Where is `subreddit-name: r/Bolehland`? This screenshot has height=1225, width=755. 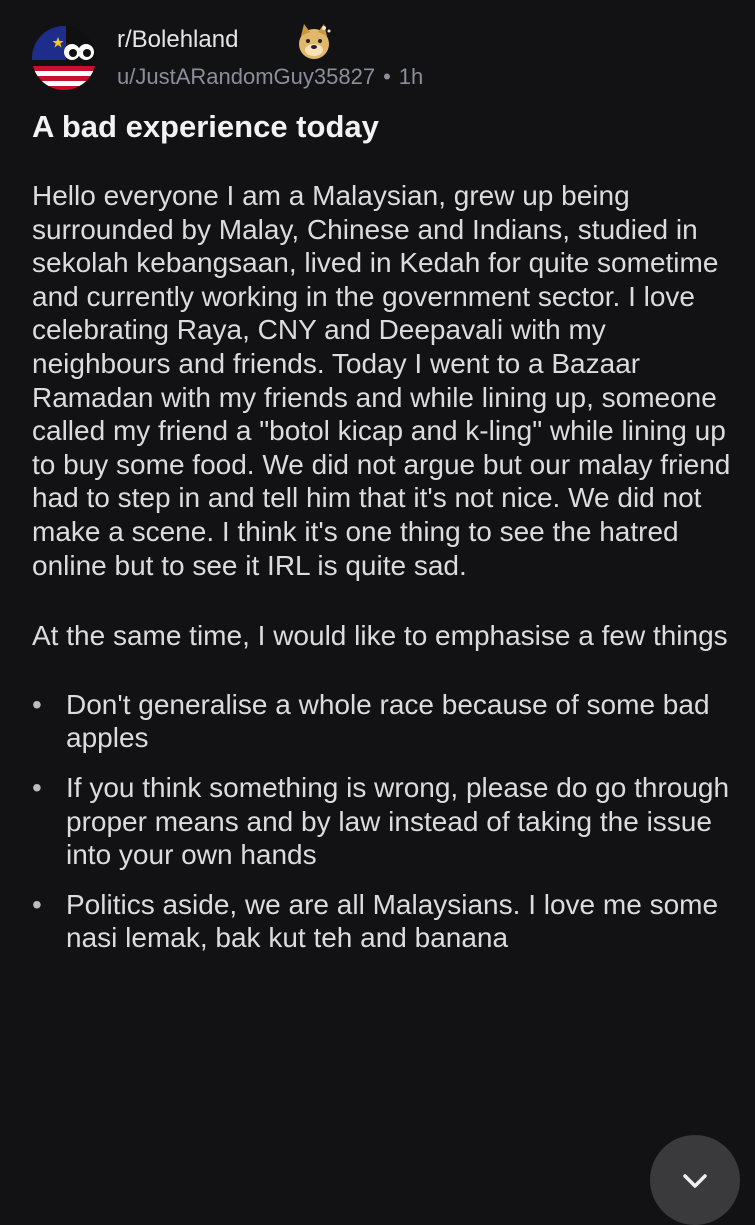
subreddit-name: r/Bolehland is located at coordinates (177, 40).